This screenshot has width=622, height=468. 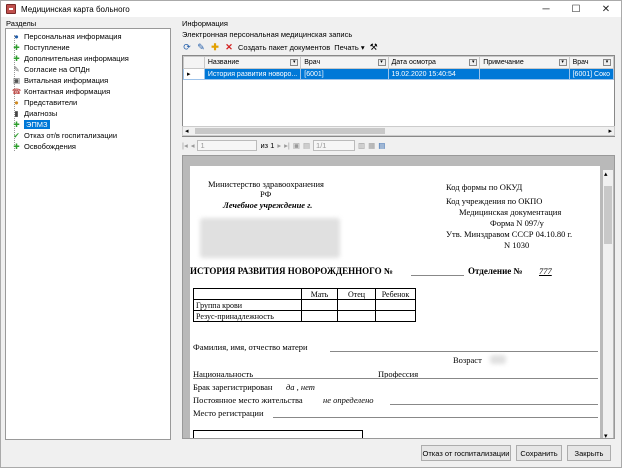 I want to click on tree-item: ✎ Согласие на ОПДн, so click(x=91, y=69).